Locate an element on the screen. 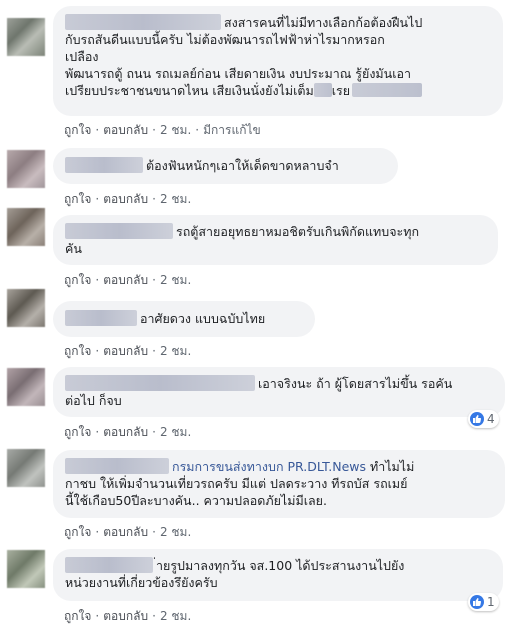 Image resolution: width=515 pixels, height=632 pixels. comment-text: เอาจริงนะ ถ้า ผู้โดยสารไม่ขึ้น รอคัน is located at coordinates (355, 383).